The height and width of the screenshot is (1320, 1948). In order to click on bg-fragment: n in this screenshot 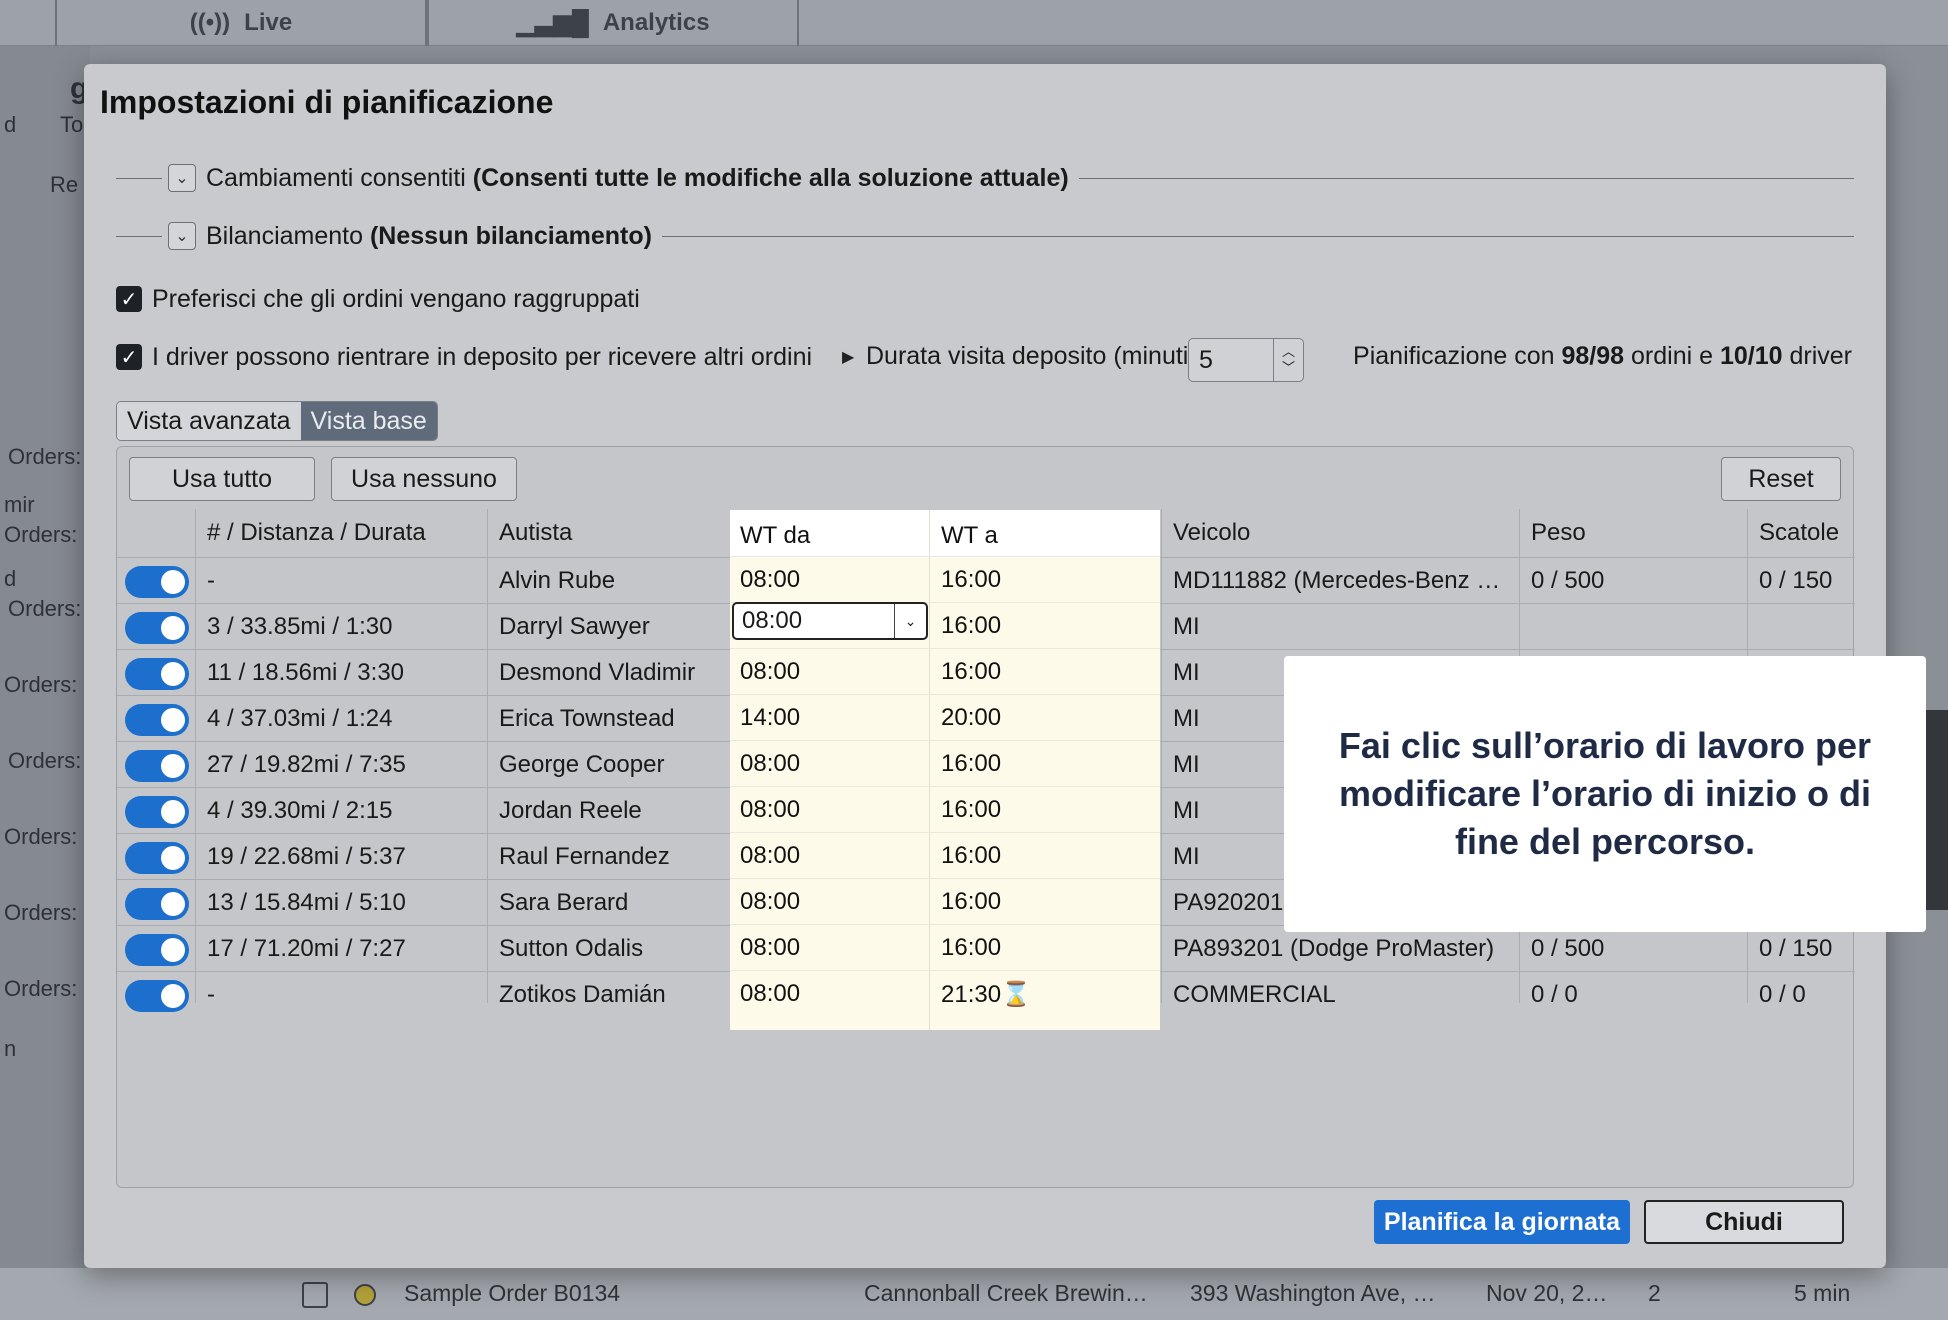, I will do `click(10, 1048)`.